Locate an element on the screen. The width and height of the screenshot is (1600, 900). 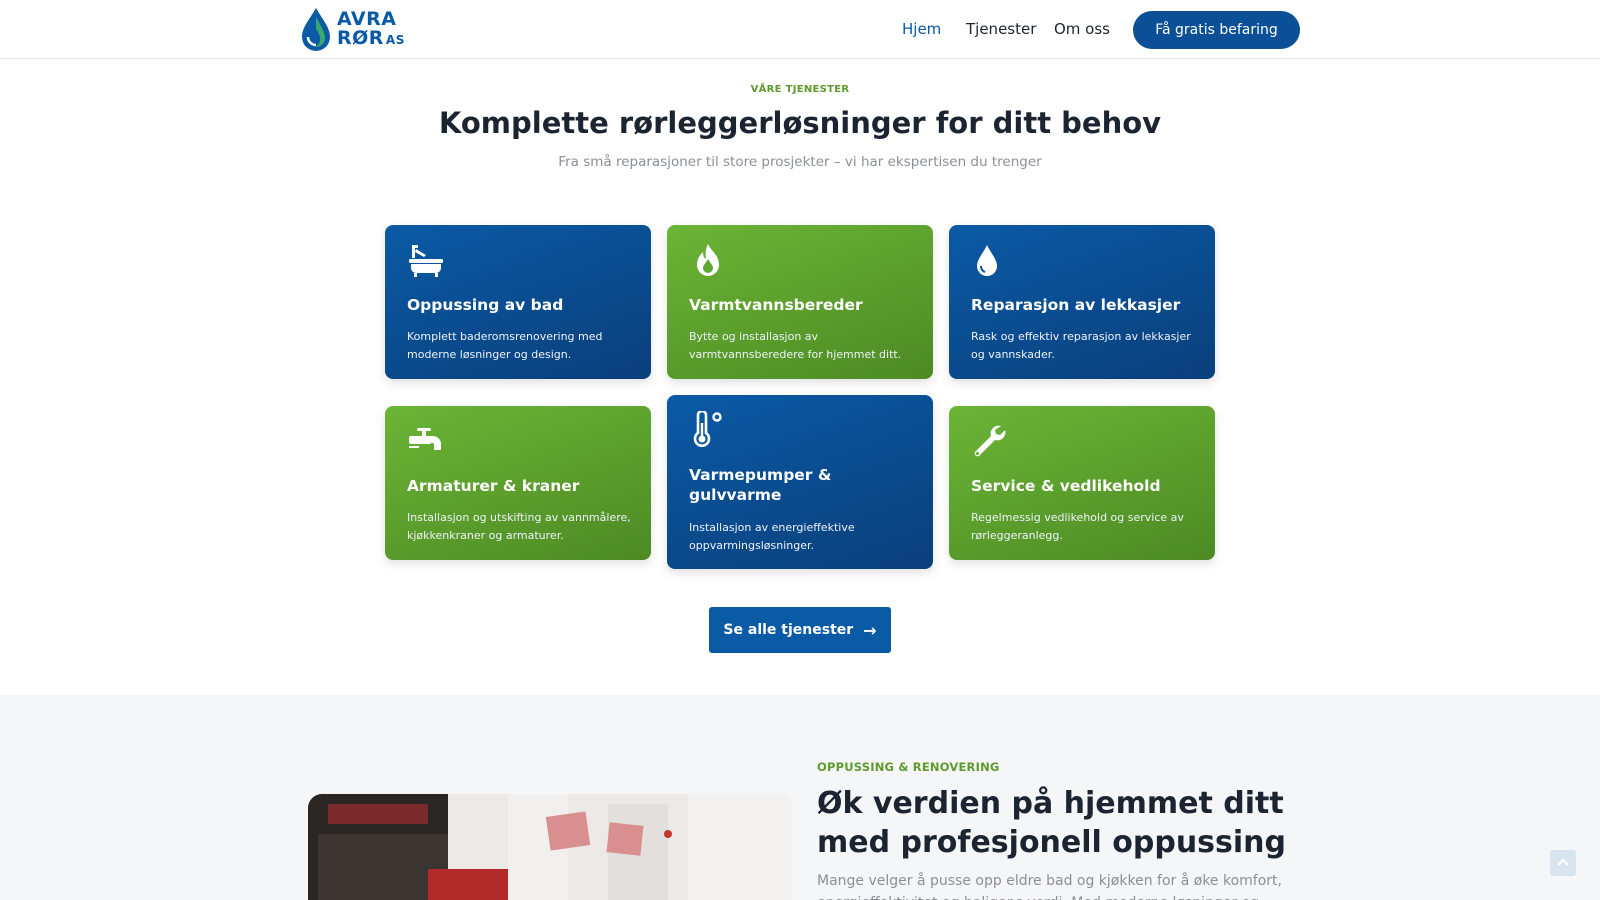
fire-icon is located at coordinates (708, 260).